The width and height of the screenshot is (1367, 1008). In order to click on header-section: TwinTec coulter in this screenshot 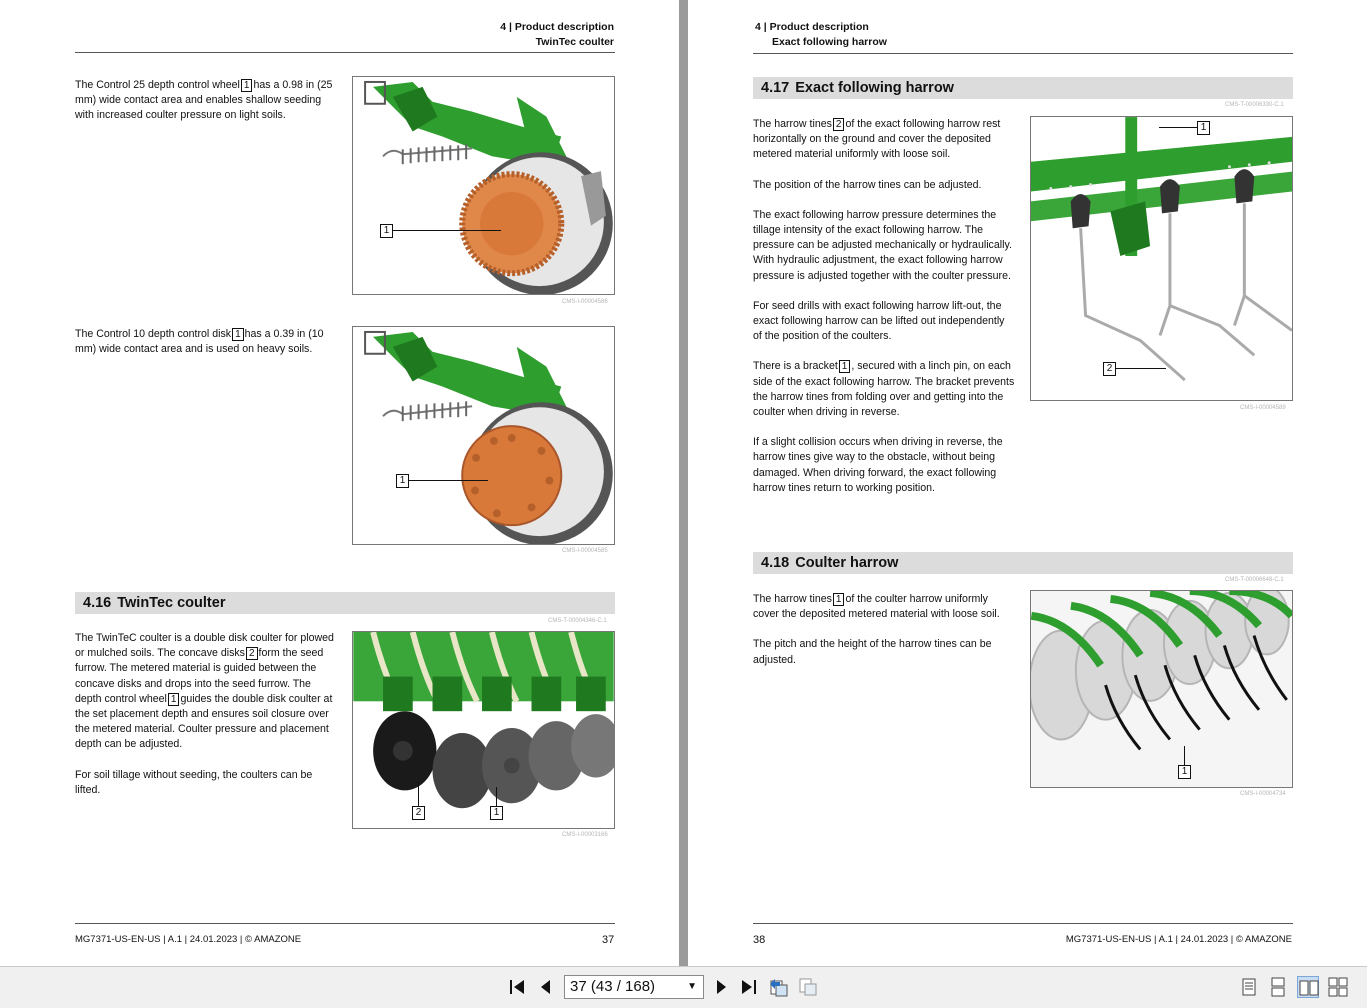, I will do `click(574, 42)`.